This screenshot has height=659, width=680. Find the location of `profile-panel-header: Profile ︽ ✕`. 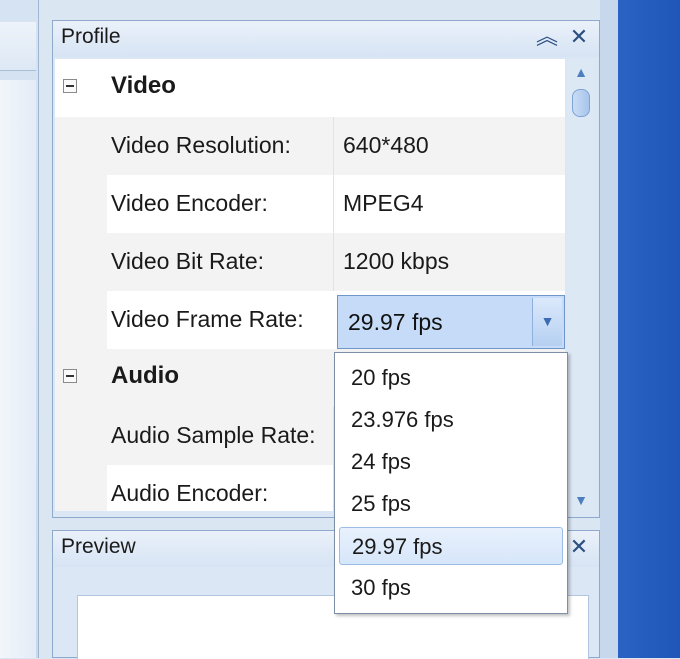

profile-panel-header: Profile ︽ ✕ is located at coordinates (326, 39).